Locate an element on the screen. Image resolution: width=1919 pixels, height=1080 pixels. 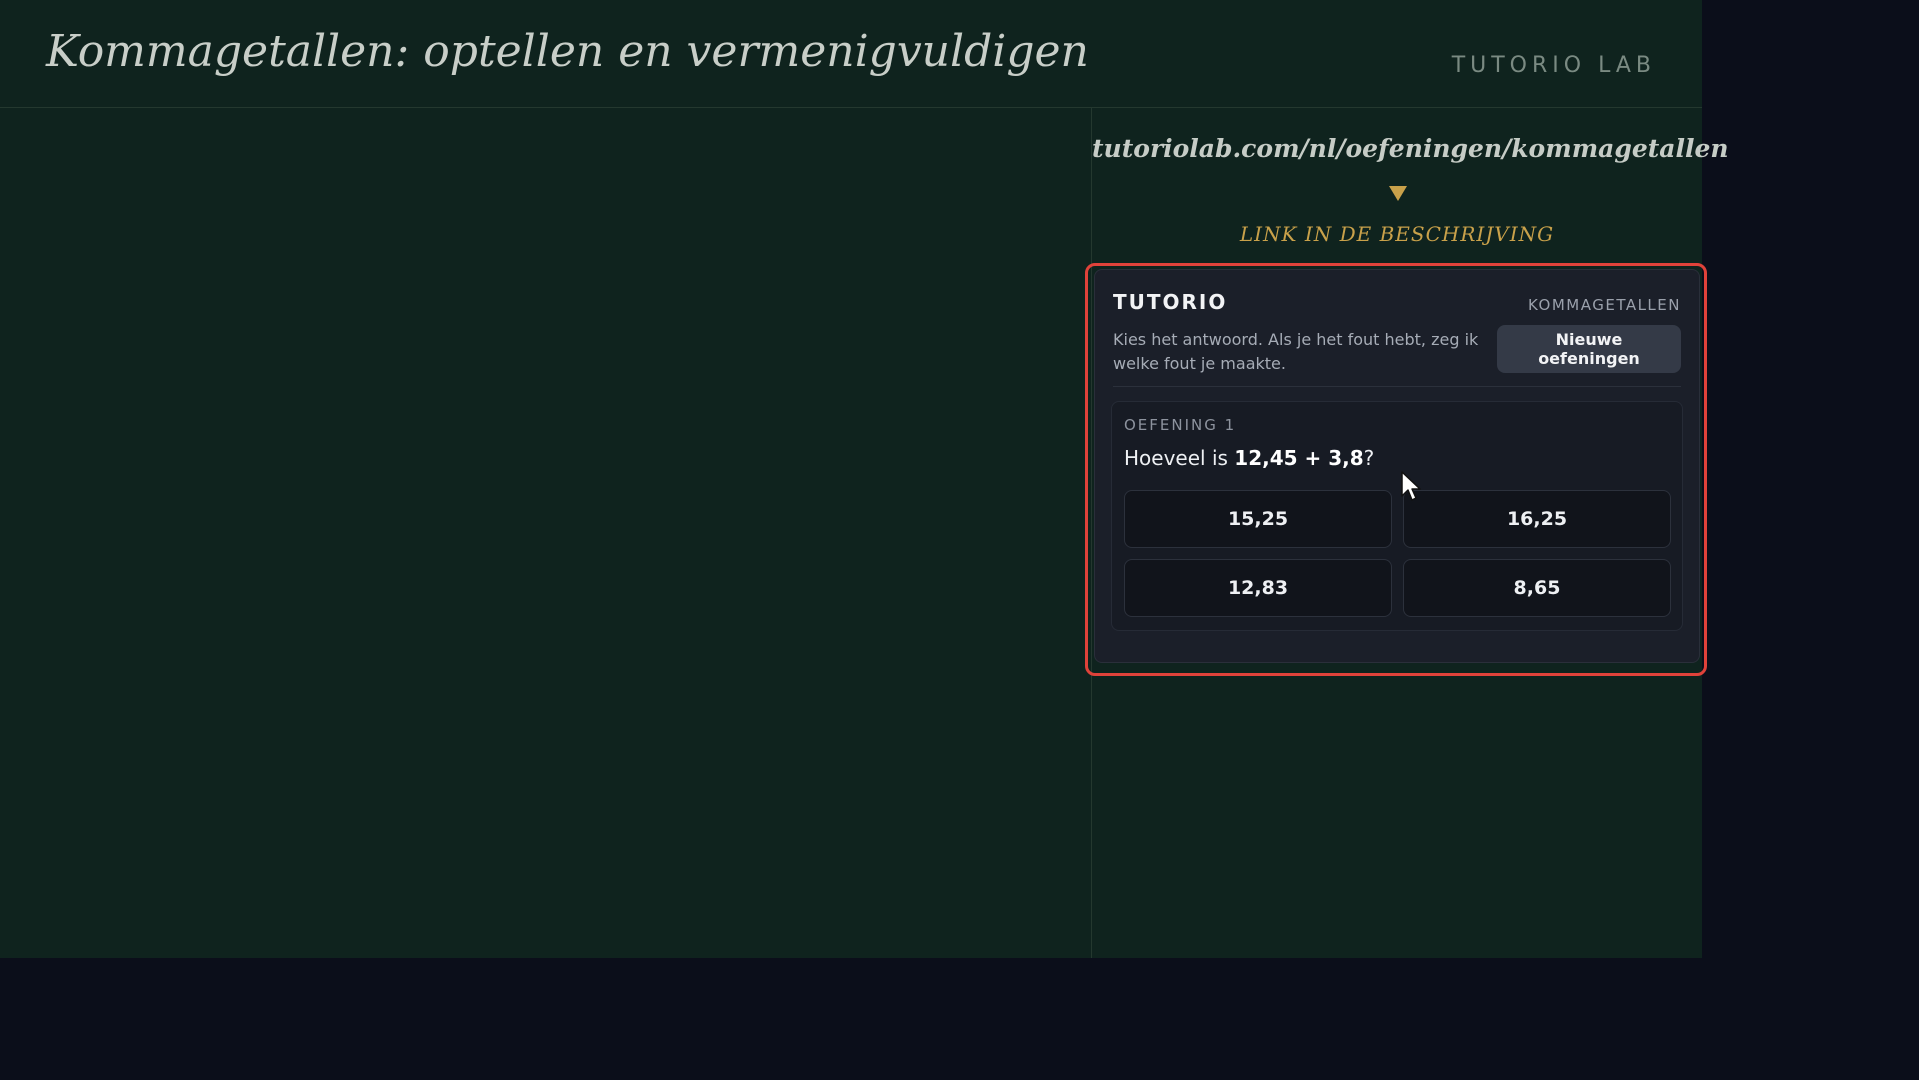
question-suffix: ? is located at coordinates (1369, 458).